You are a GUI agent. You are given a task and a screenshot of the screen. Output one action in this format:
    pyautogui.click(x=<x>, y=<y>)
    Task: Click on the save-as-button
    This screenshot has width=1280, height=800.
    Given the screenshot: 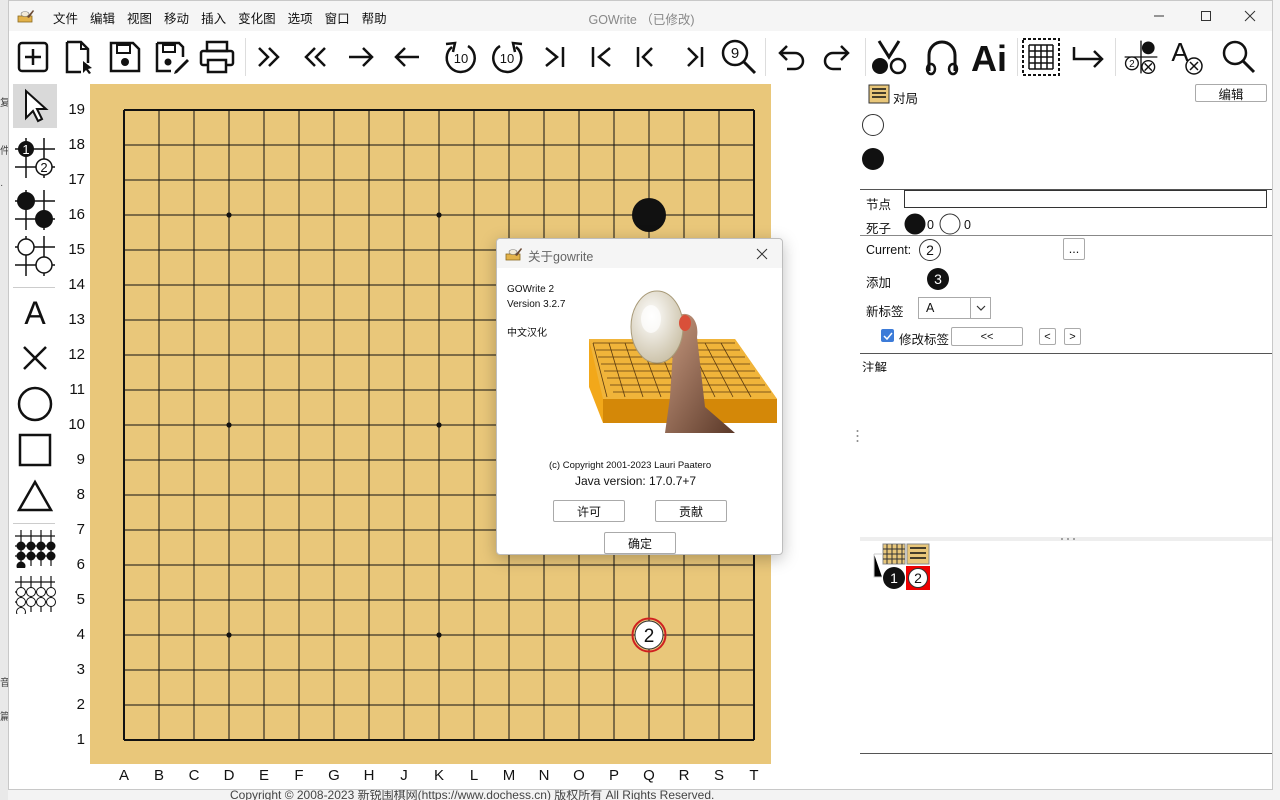 What is the action you would take?
    pyautogui.click(x=171, y=57)
    